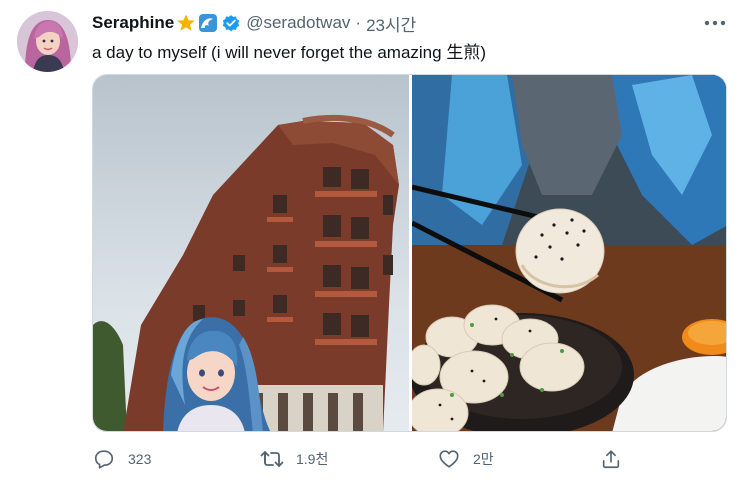  I want to click on share-icon, so click(611, 459).